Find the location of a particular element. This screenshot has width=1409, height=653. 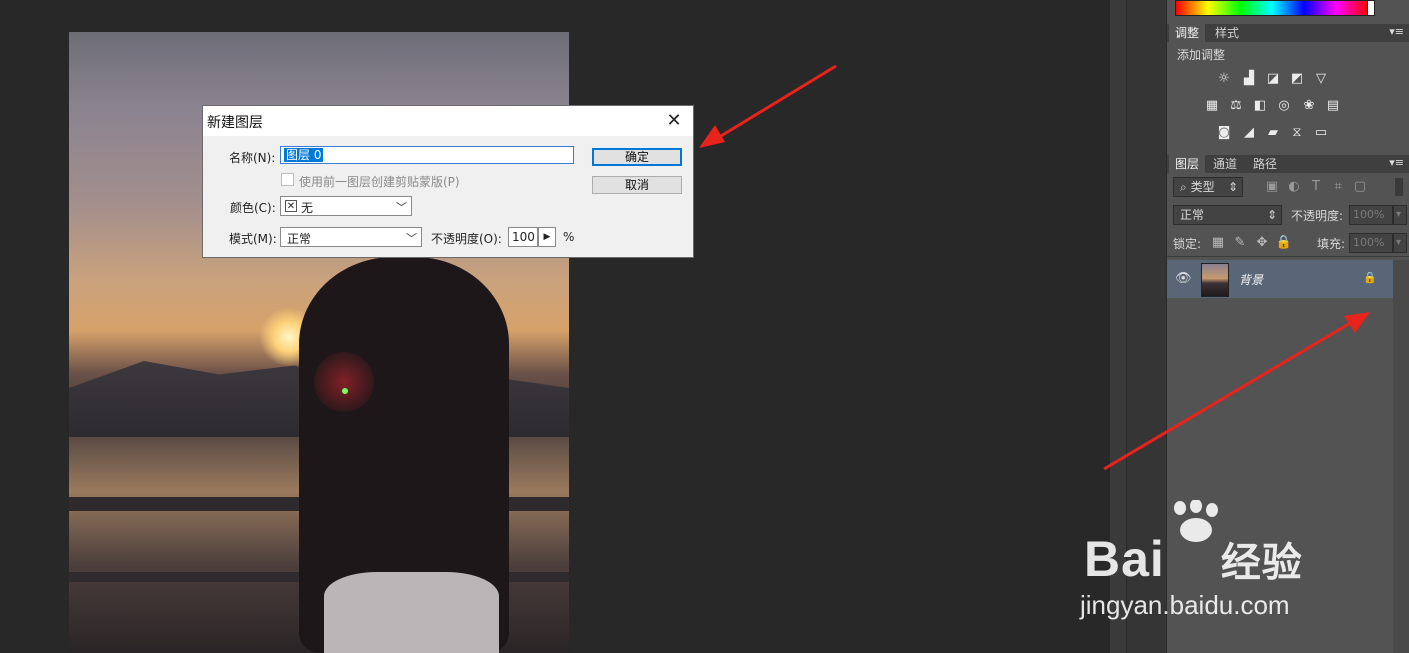

type-filter-icon: T is located at coordinates (1316, 187).